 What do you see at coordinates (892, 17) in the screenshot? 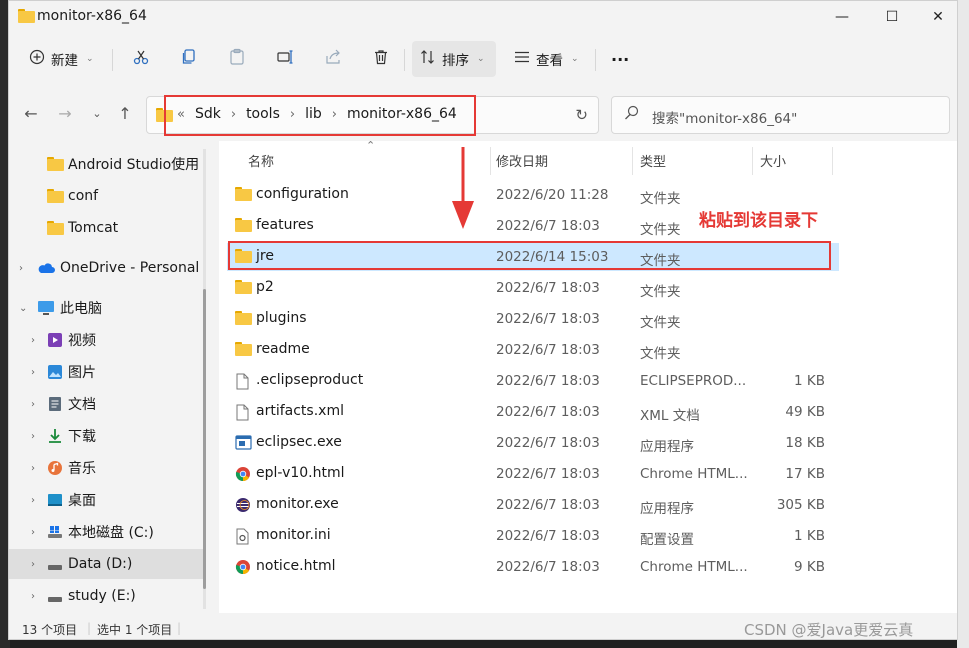
I see `maximize-button: ☐` at bounding box center [892, 17].